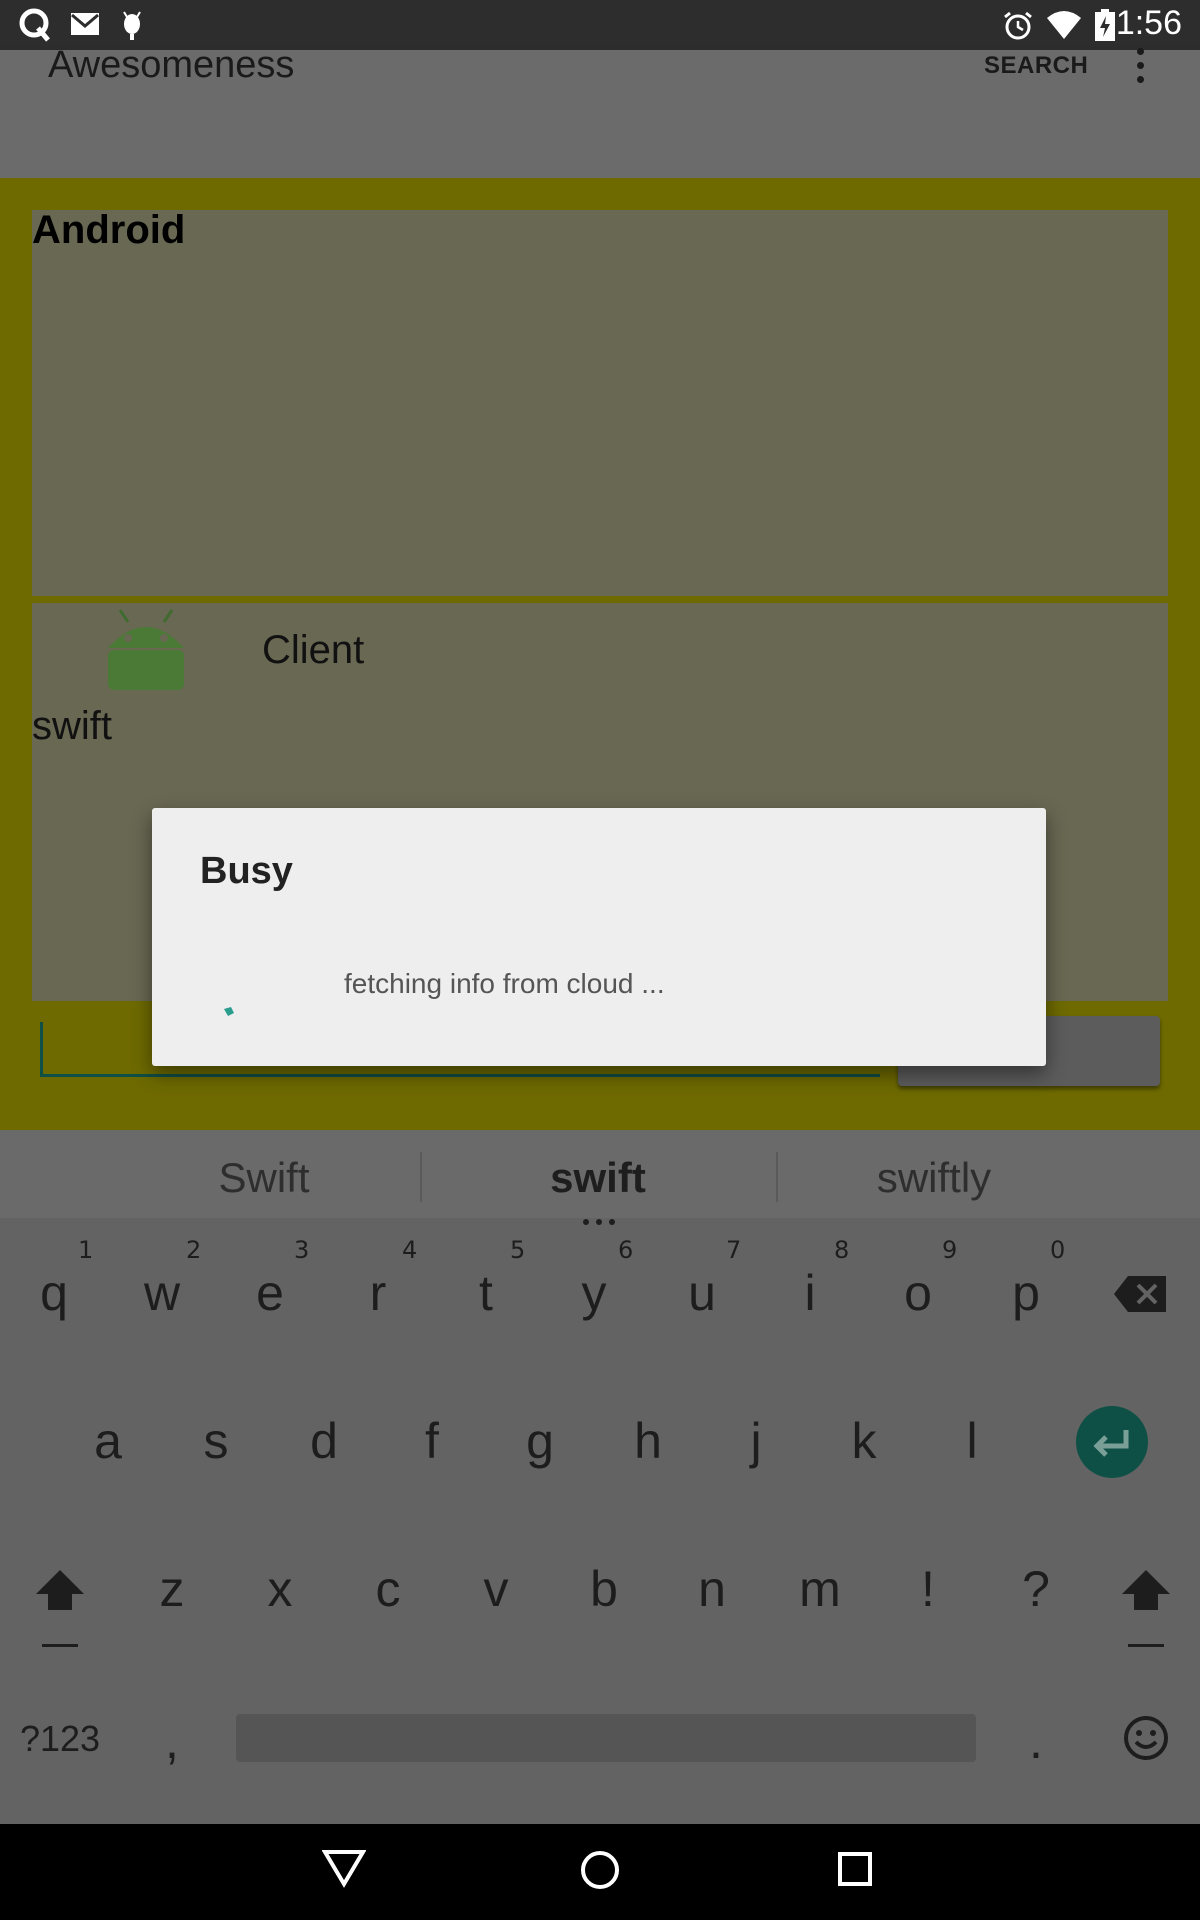 Image resolution: width=1200 pixels, height=1920 pixels. I want to click on key-w: w, so click(162, 1293).